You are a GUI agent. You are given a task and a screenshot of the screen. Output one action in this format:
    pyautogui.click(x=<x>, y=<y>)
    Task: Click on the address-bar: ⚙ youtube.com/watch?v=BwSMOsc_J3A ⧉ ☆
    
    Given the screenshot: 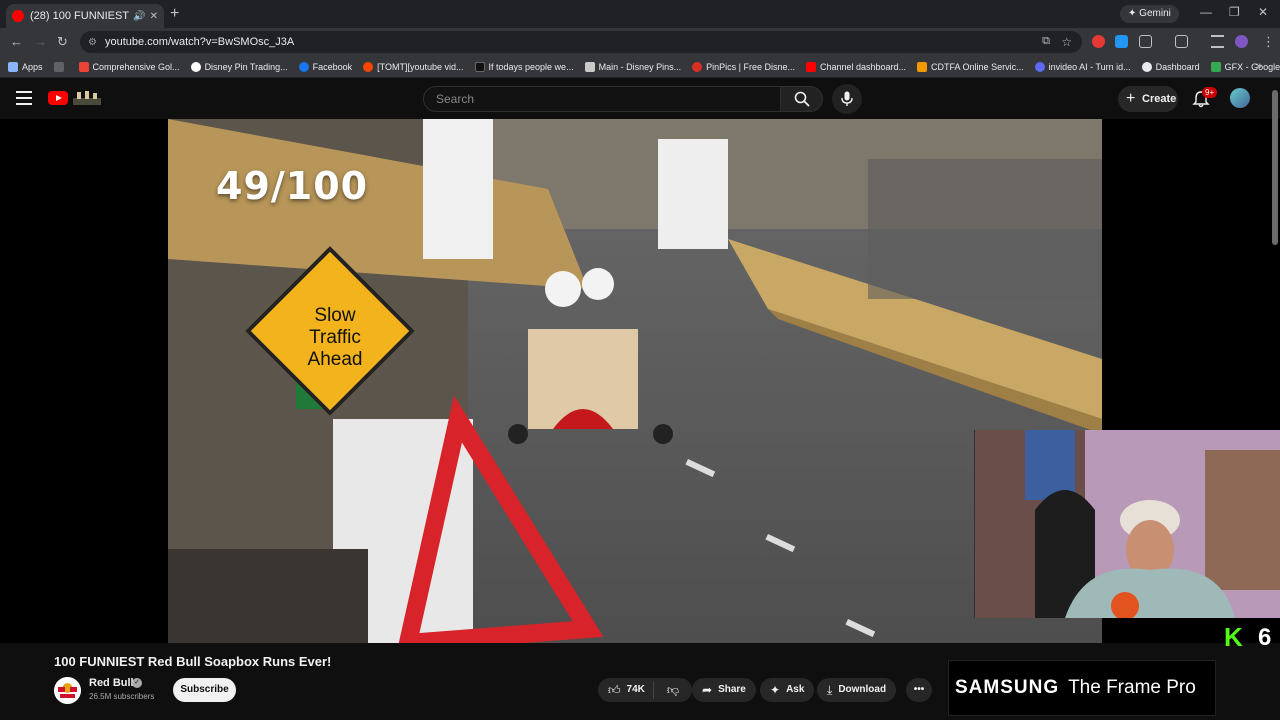 What is the action you would take?
    pyautogui.click(x=581, y=42)
    